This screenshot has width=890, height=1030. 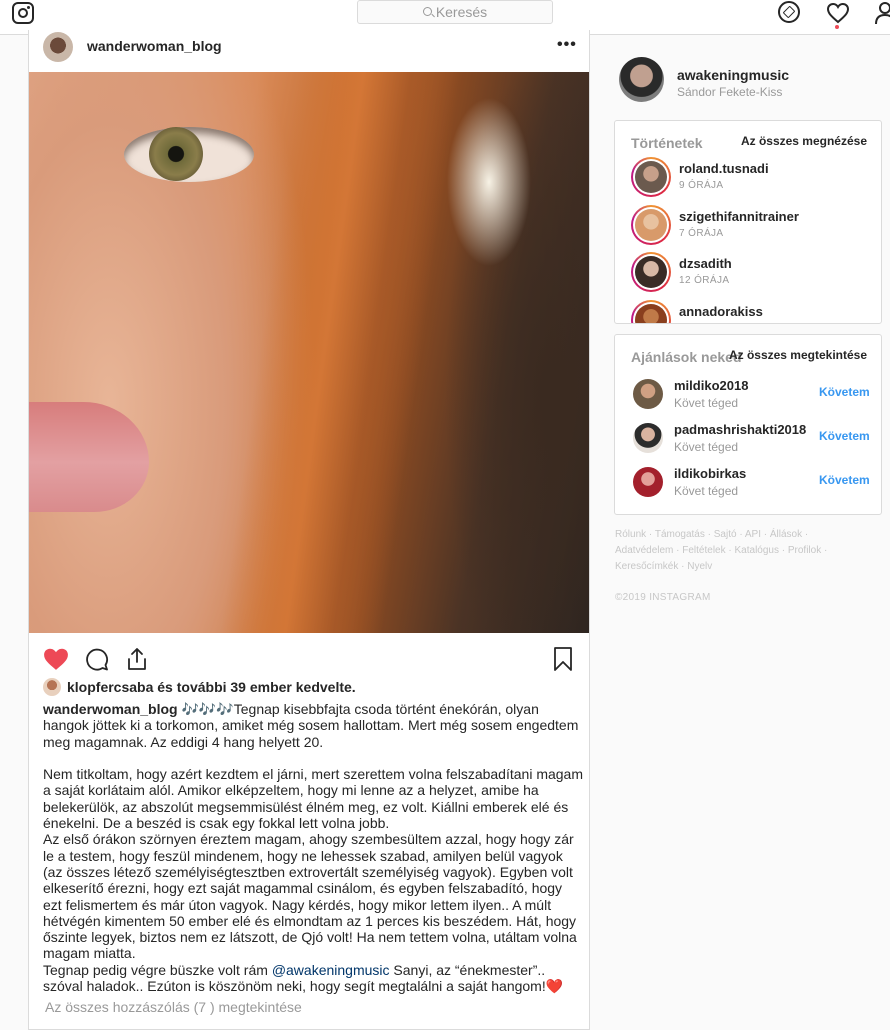 I want to click on heart-icon, so click(x=838, y=13).